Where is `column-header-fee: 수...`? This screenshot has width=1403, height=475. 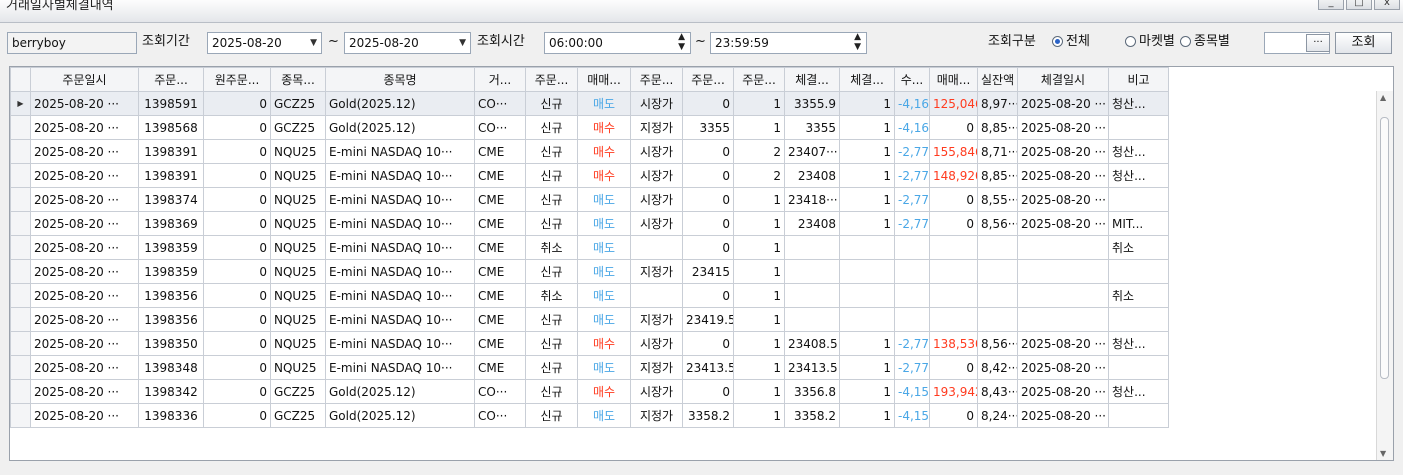 column-header-fee: 수... is located at coordinates (912, 79).